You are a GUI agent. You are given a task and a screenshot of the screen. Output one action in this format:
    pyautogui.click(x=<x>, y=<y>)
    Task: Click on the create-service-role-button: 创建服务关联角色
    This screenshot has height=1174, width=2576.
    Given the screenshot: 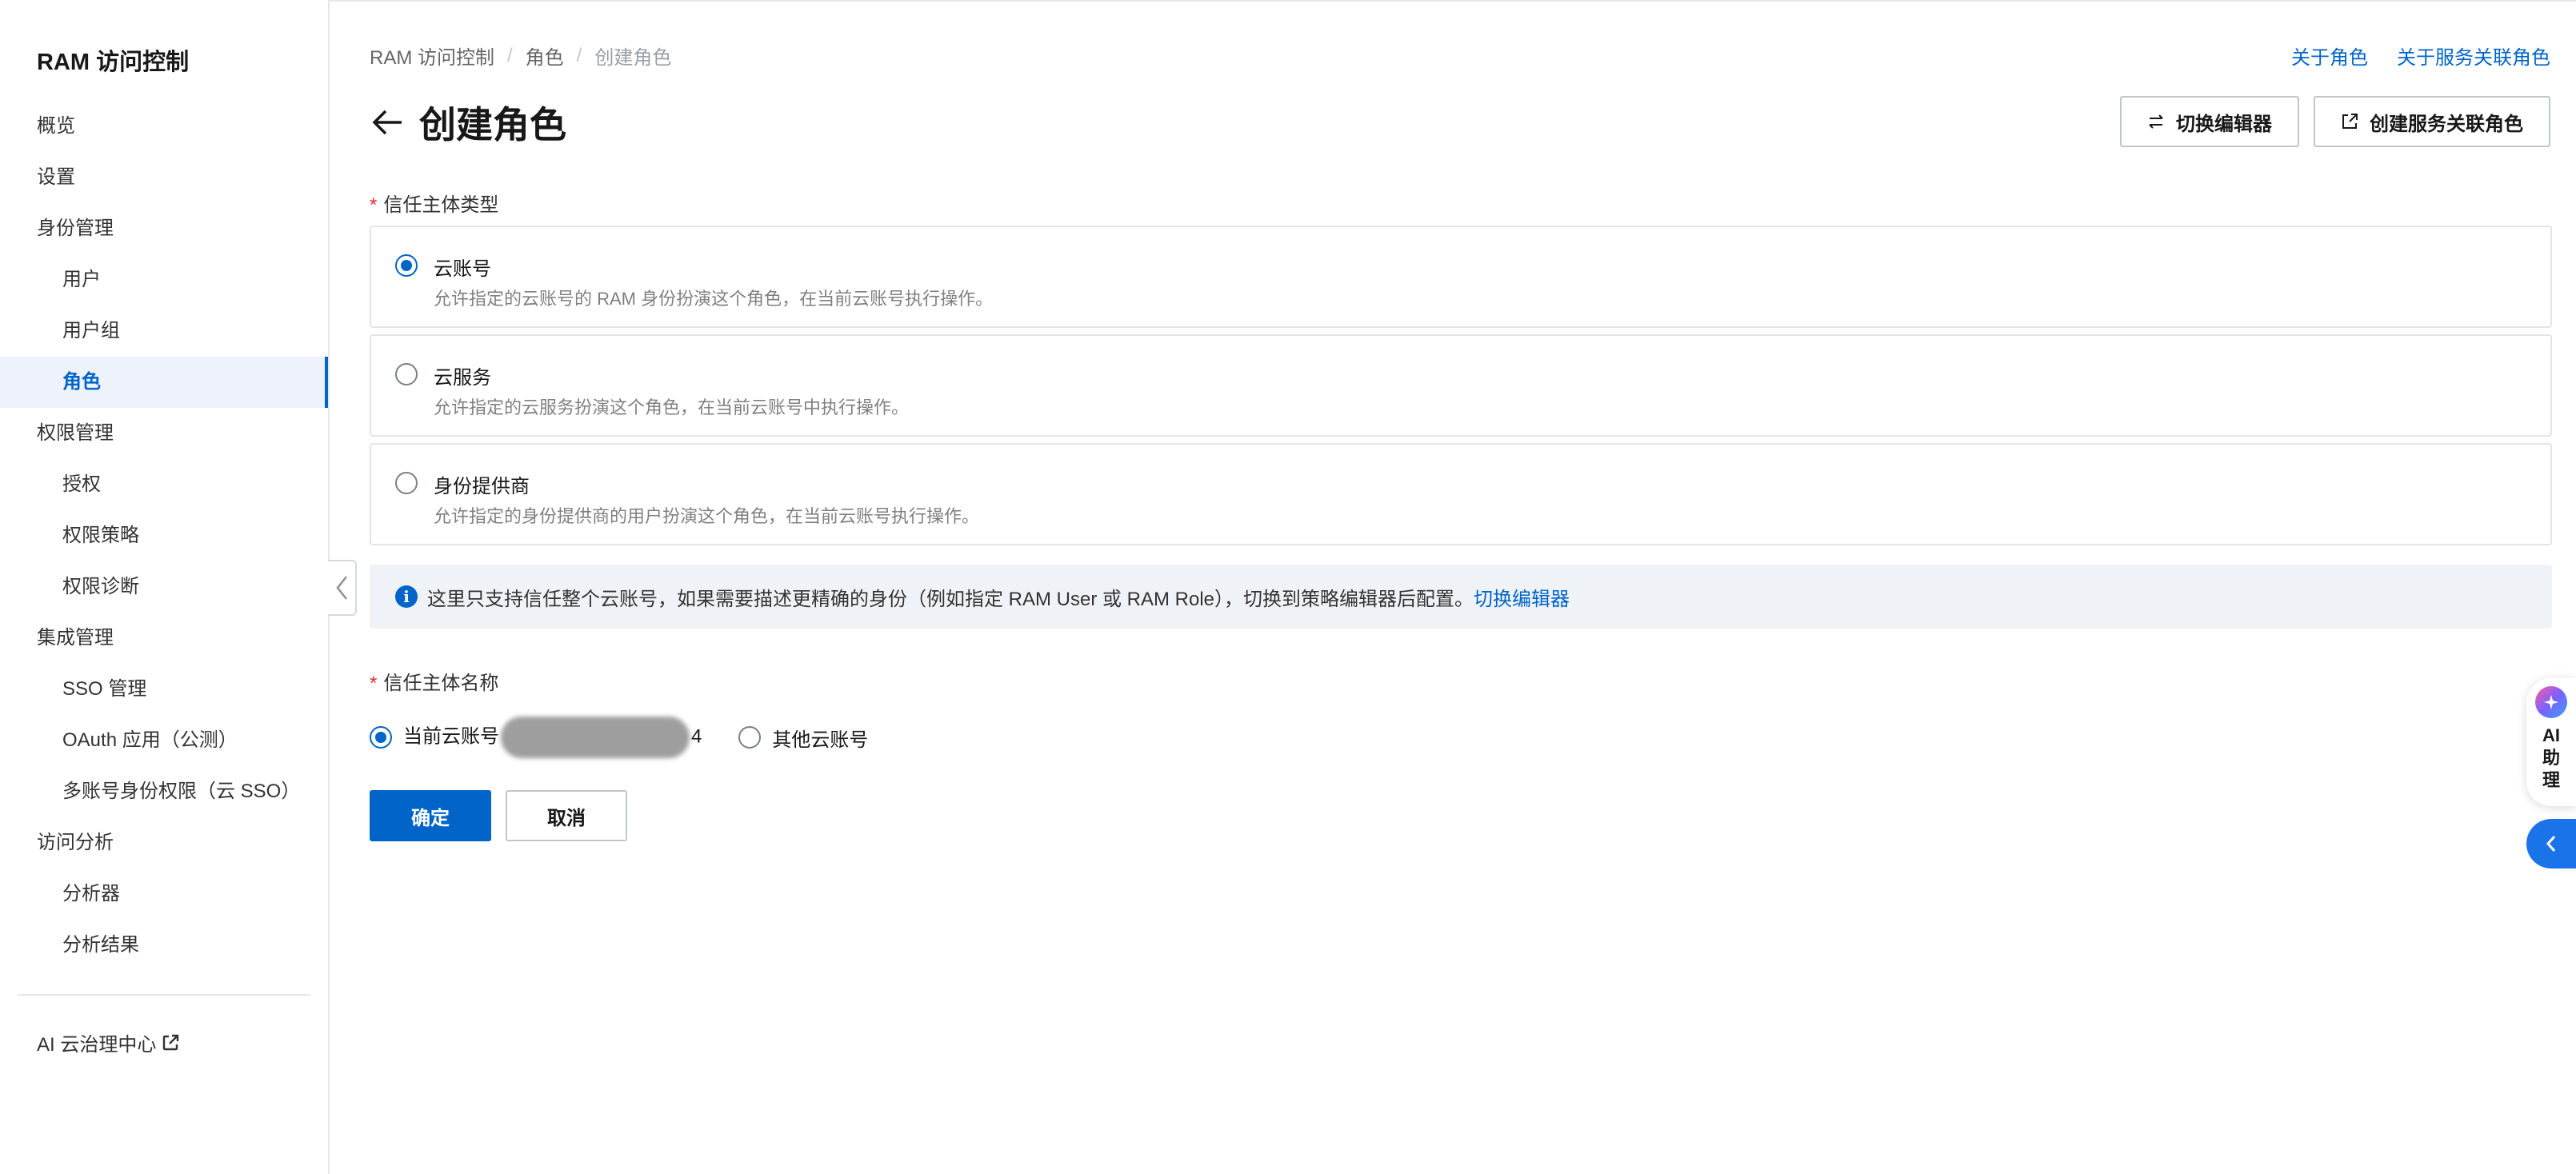 What is the action you would take?
    pyautogui.click(x=2432, y=121)
    